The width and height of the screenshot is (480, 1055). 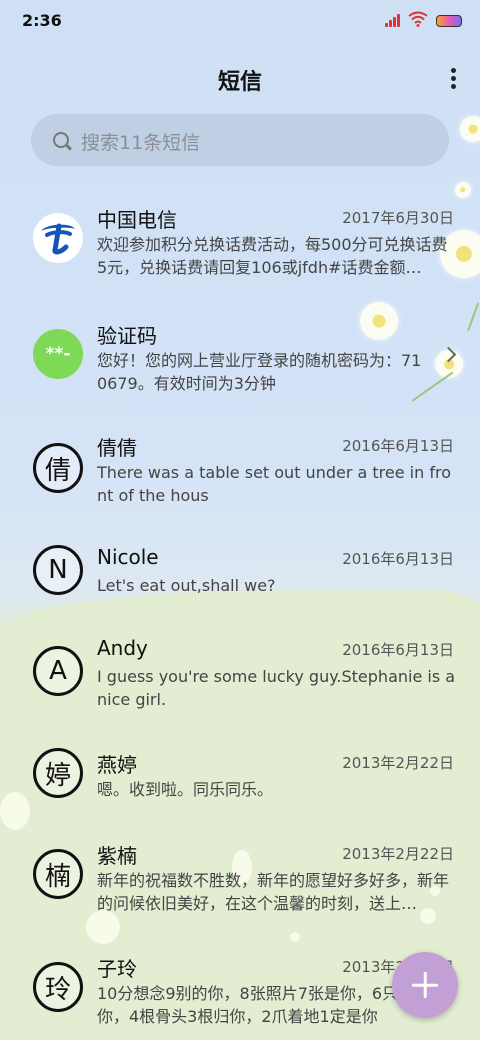 What do you see at coordinates (239, 82) in the screenshot?
I see `page-title: 短信` at bounding box center [239, 82].